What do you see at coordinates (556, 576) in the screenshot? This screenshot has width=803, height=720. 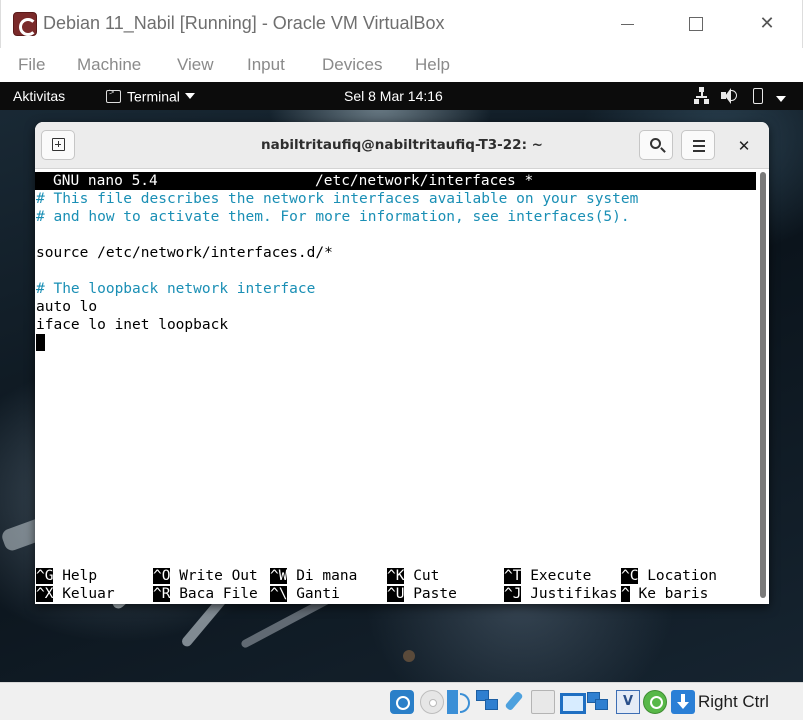 I see `shortcut-label: Execute` at bounding box center [556, 576].